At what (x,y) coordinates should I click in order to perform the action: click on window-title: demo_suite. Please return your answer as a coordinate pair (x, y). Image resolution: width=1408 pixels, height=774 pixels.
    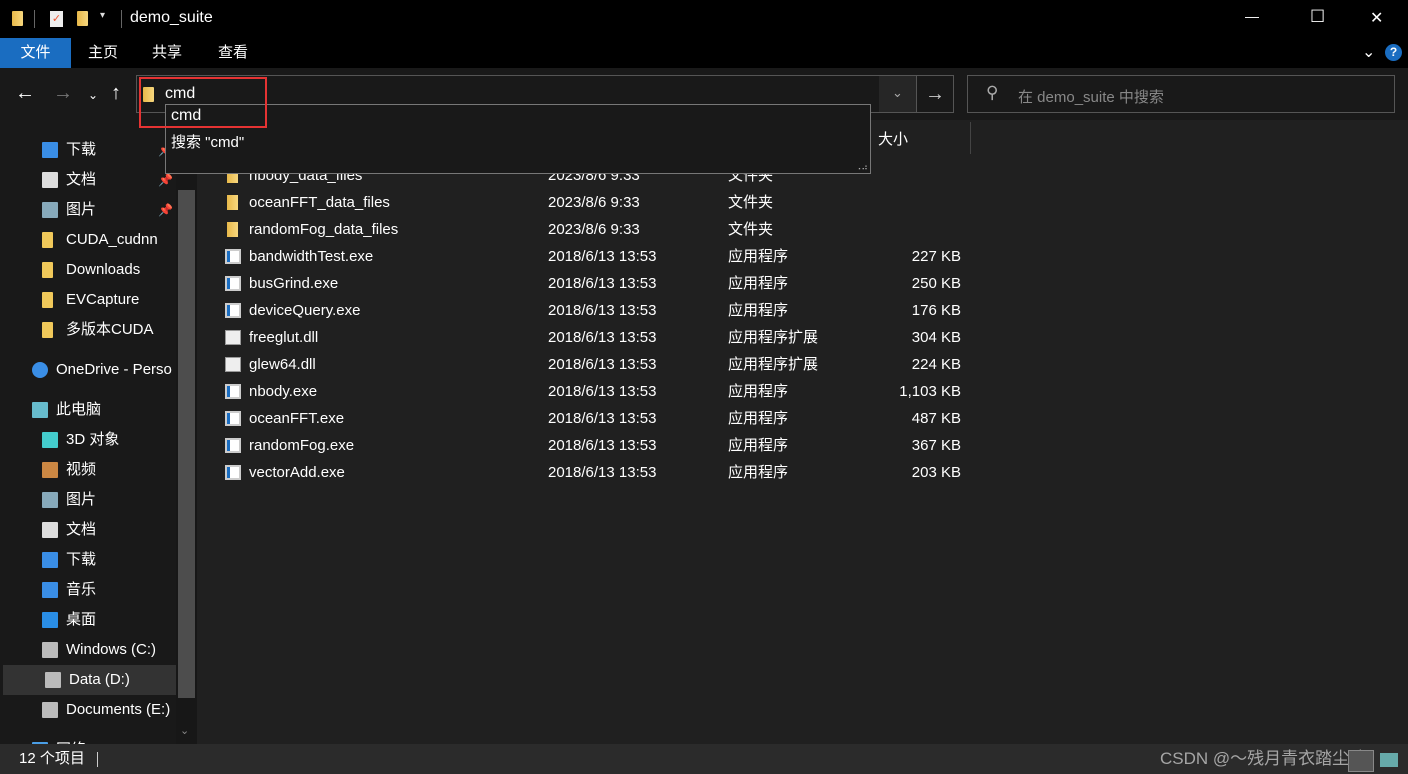
    Looking at the image, I should click on (171, 17).